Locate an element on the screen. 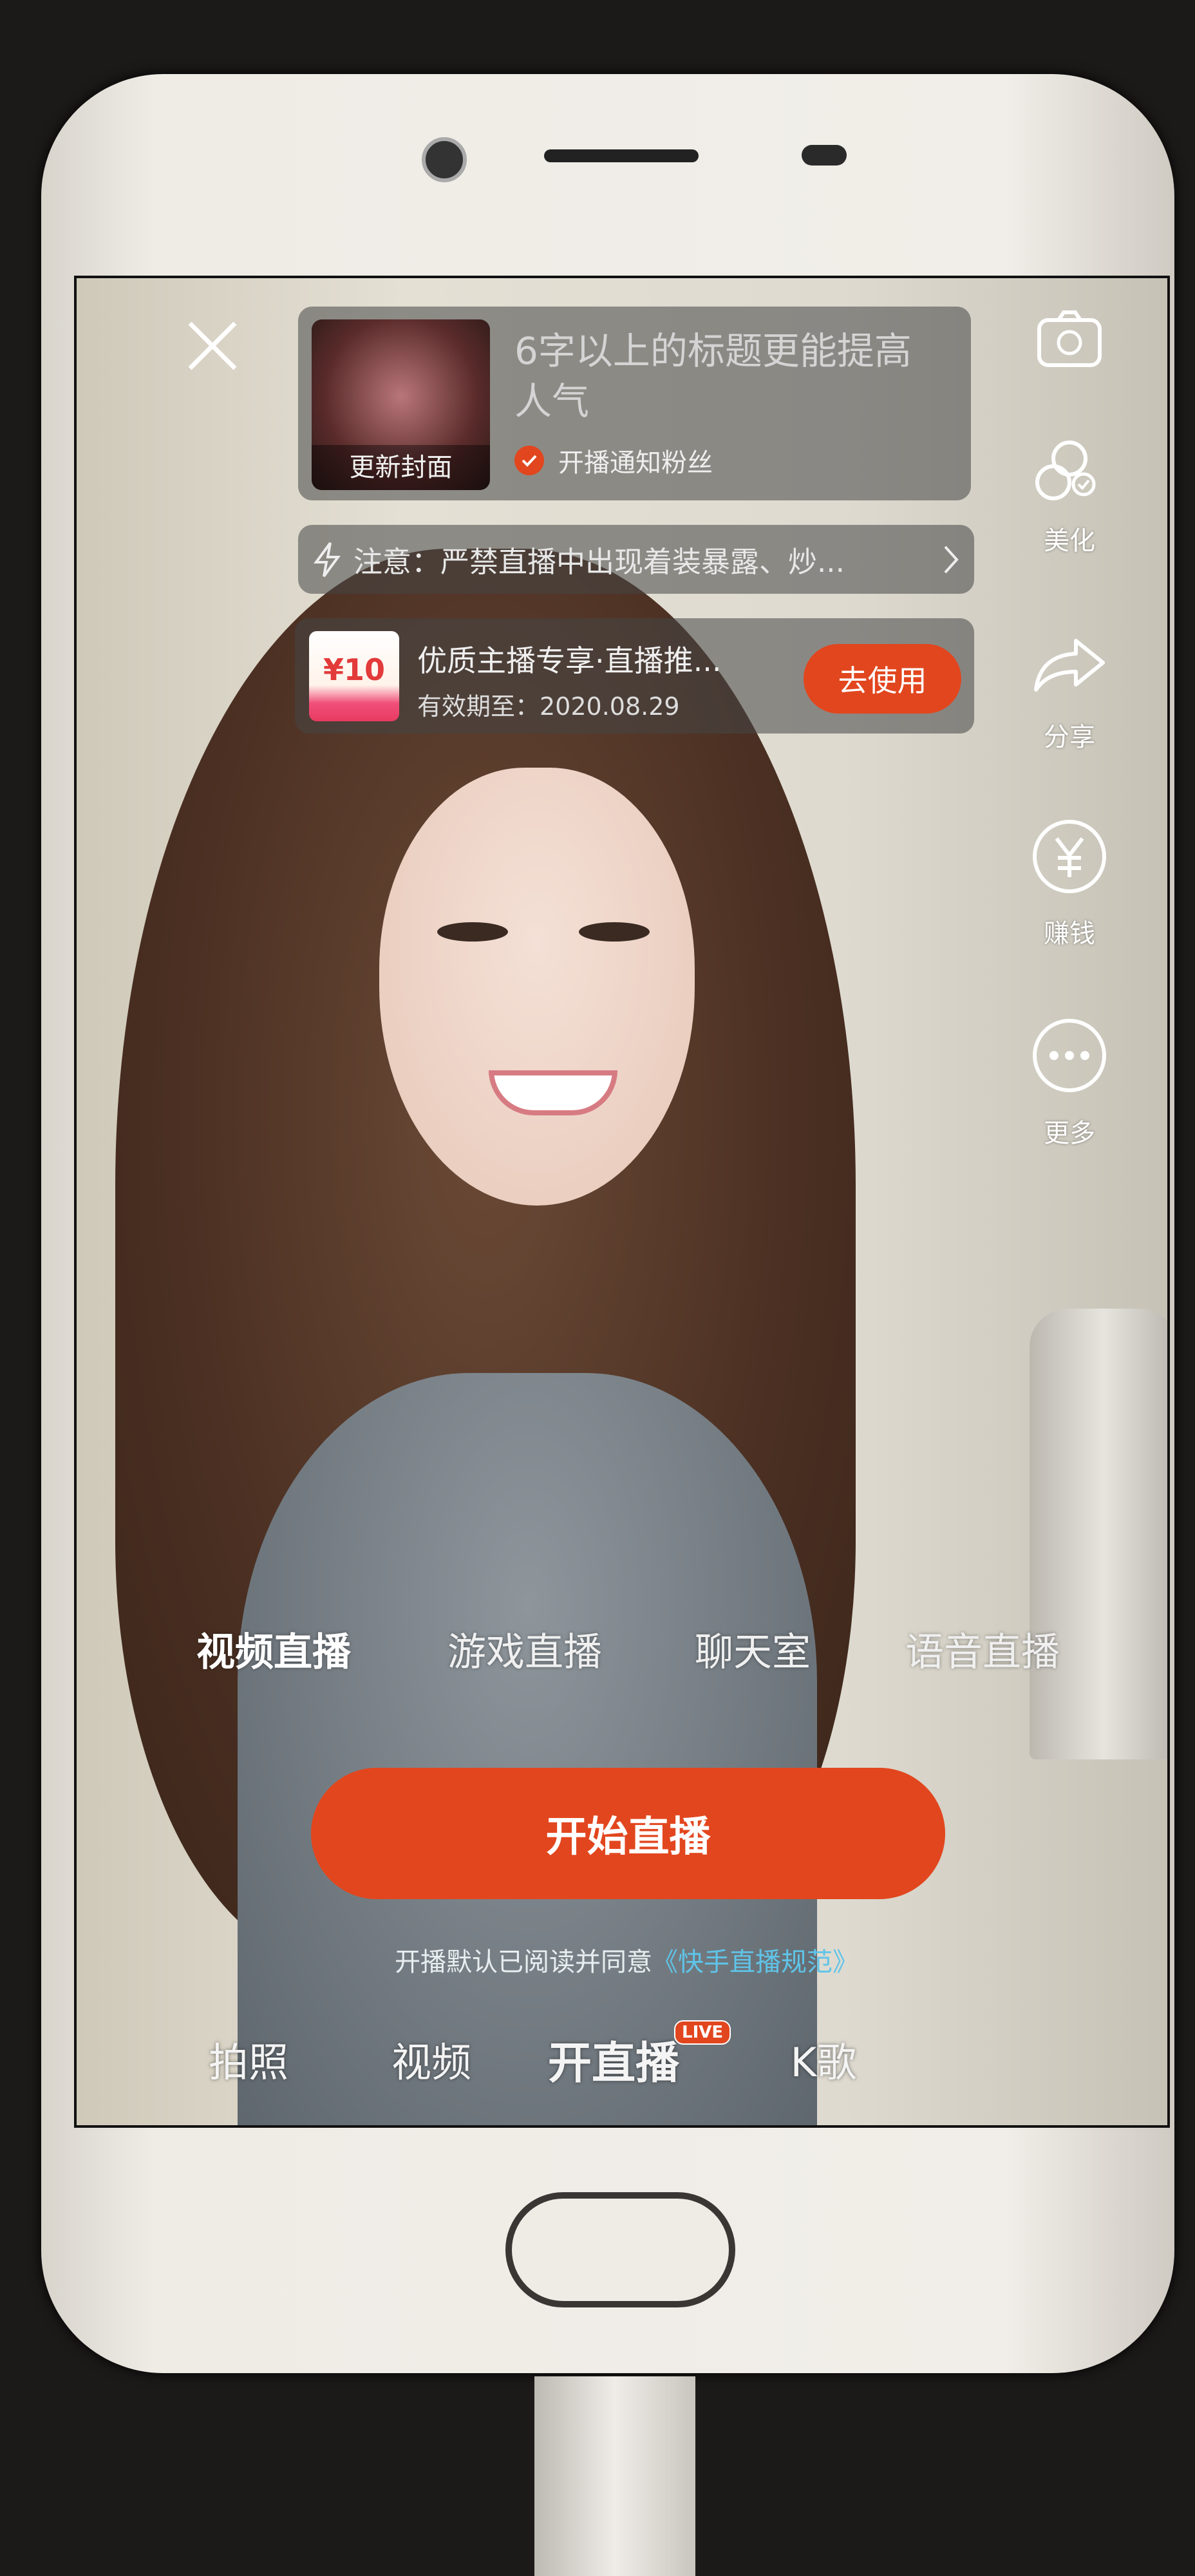  beautify-button is located at coordinates (1069, 471).